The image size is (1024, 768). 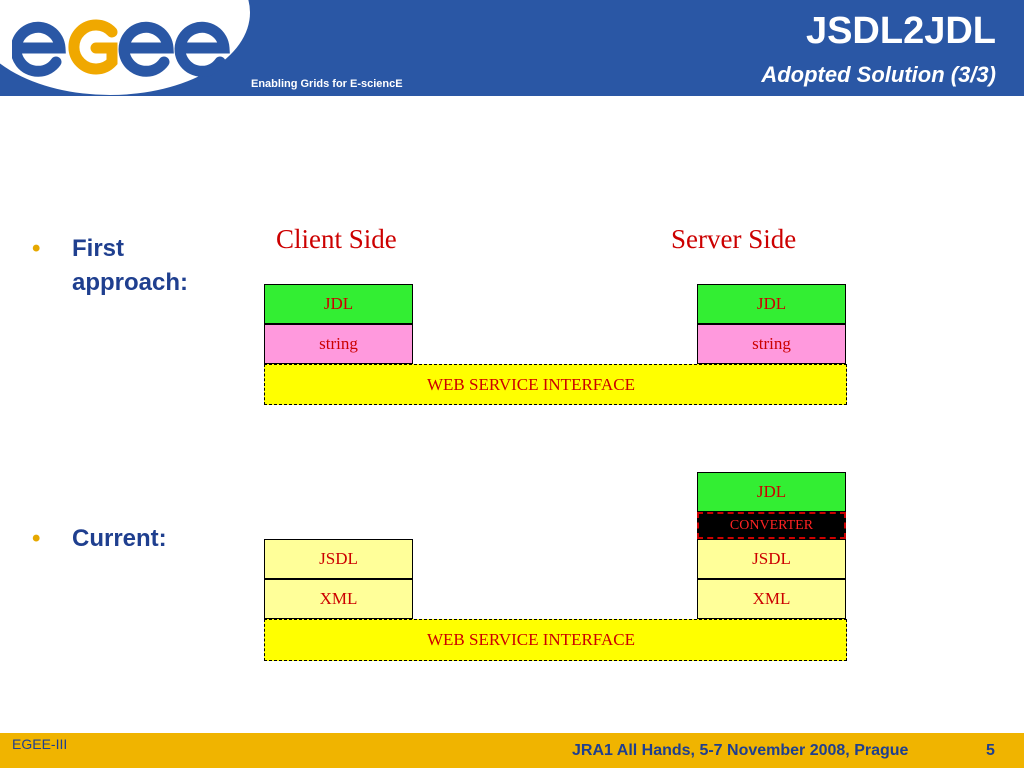 I want to click on bullet-first-approach: • First approach:, so click(x=132, y=266).